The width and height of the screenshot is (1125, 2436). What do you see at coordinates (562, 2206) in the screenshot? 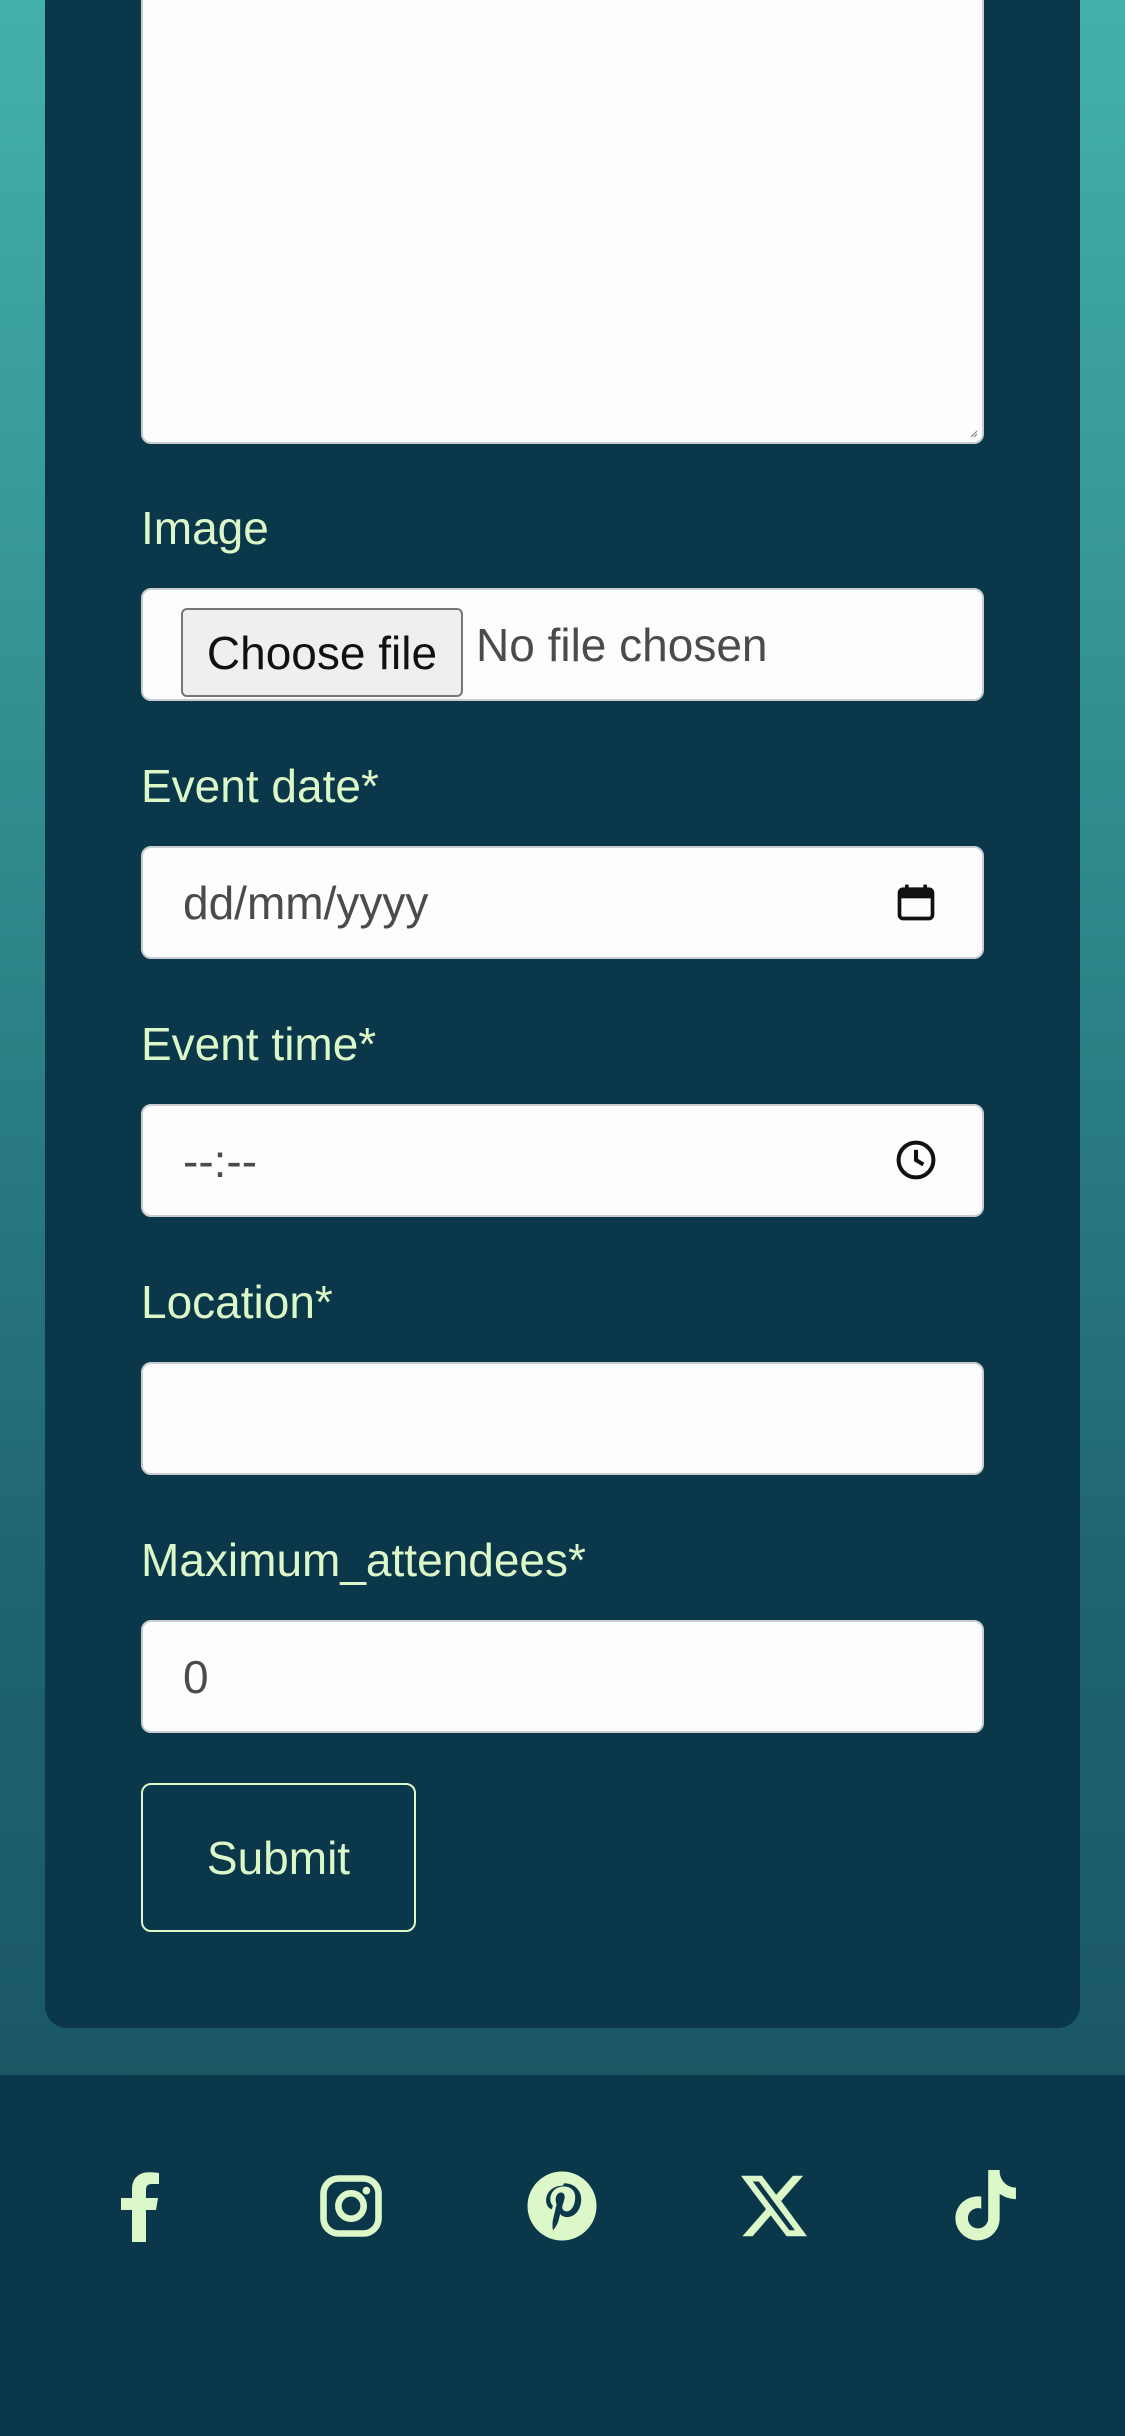
I see `pinterest-icon` at bounding box center [562, 2206].